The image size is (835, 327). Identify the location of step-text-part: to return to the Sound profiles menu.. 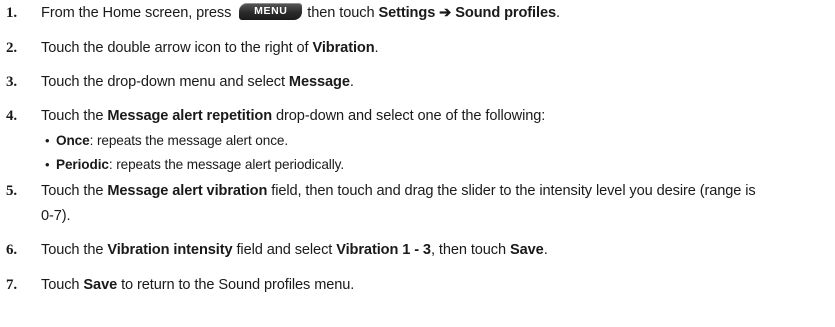
(238, 285).